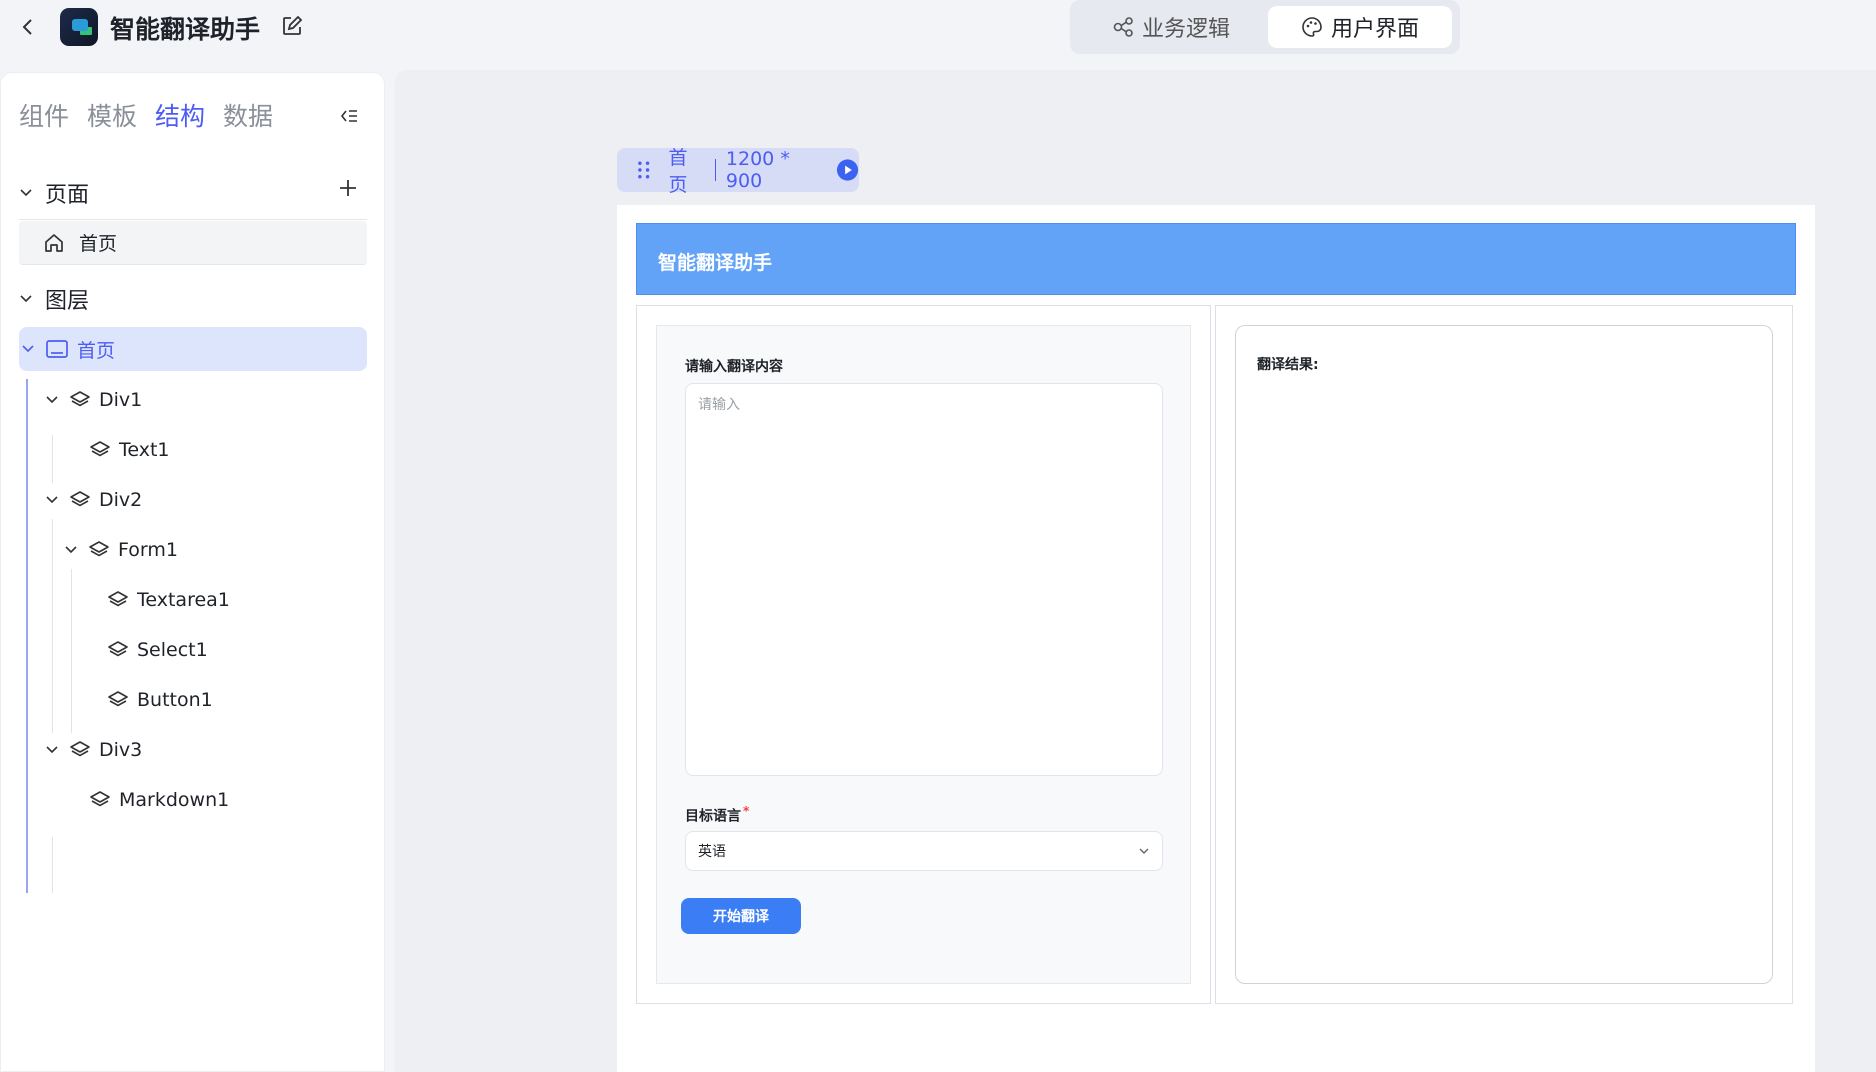  What do you see at coordinates (924, 579) in the screenshot?
I see `translate-input` at bounding box center [924, 579].